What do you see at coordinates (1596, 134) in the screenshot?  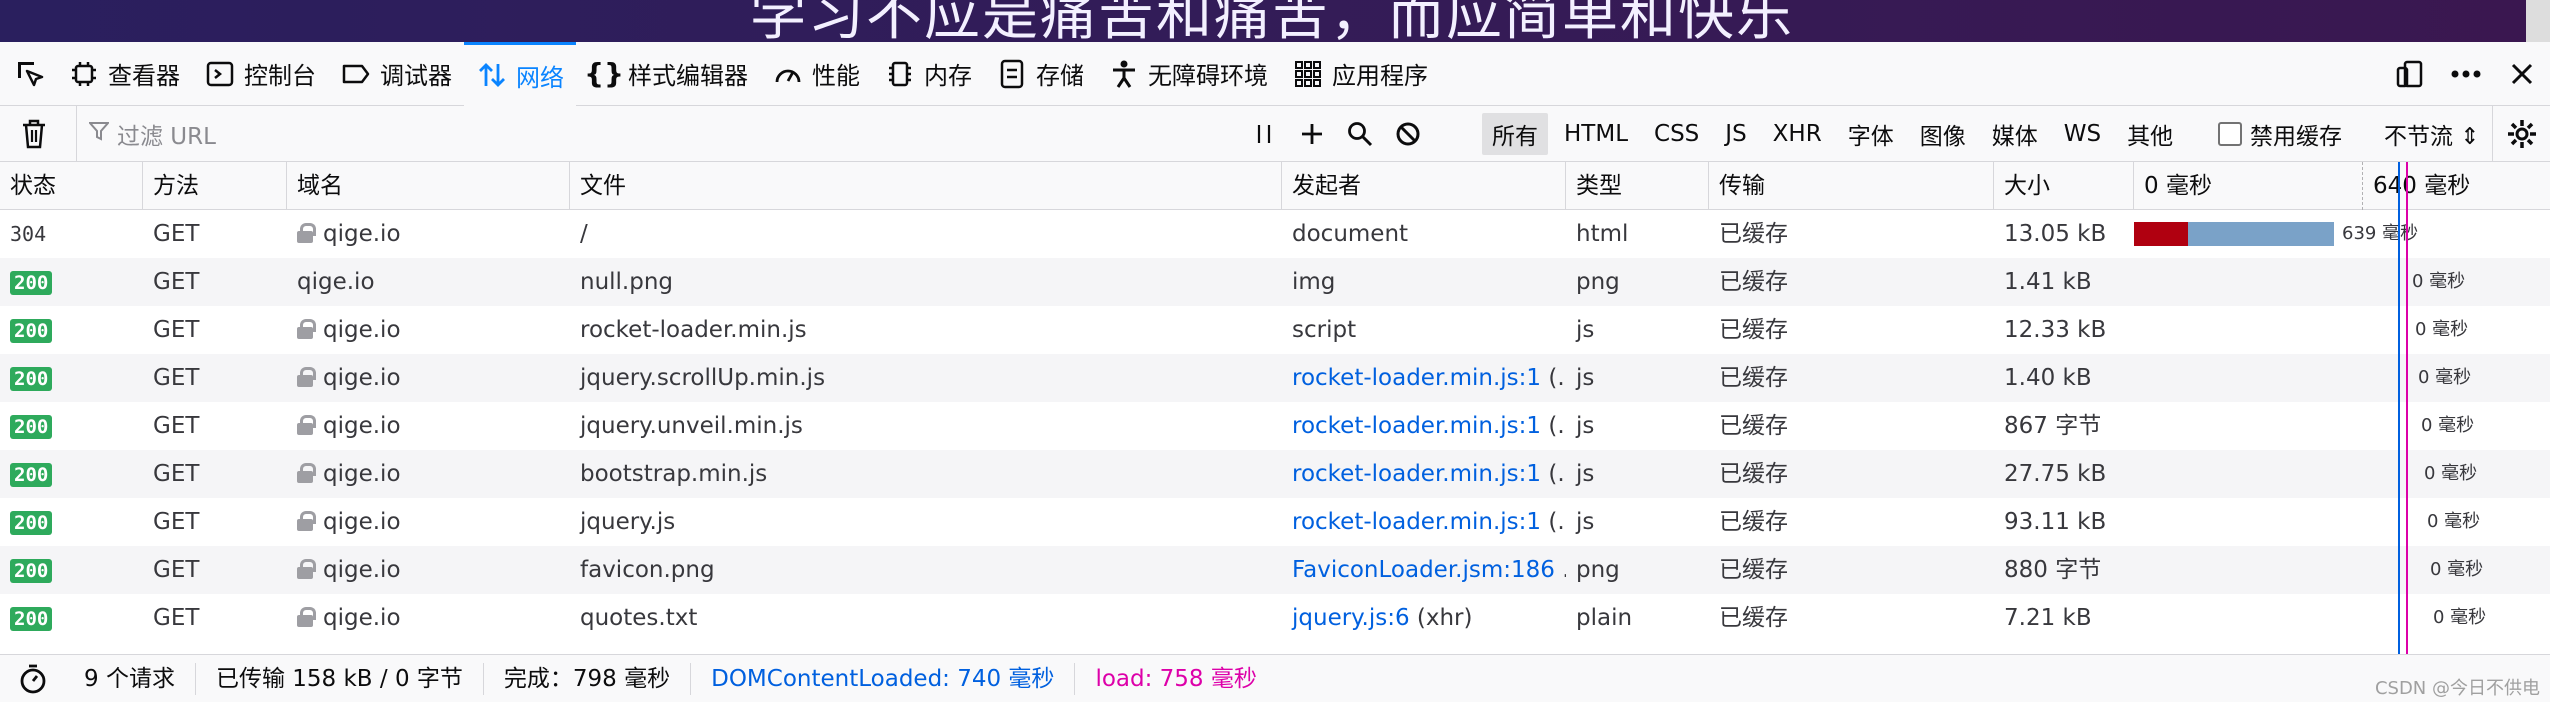 I see `type-filter-html: HTML` at bounding box center [1596, 134].